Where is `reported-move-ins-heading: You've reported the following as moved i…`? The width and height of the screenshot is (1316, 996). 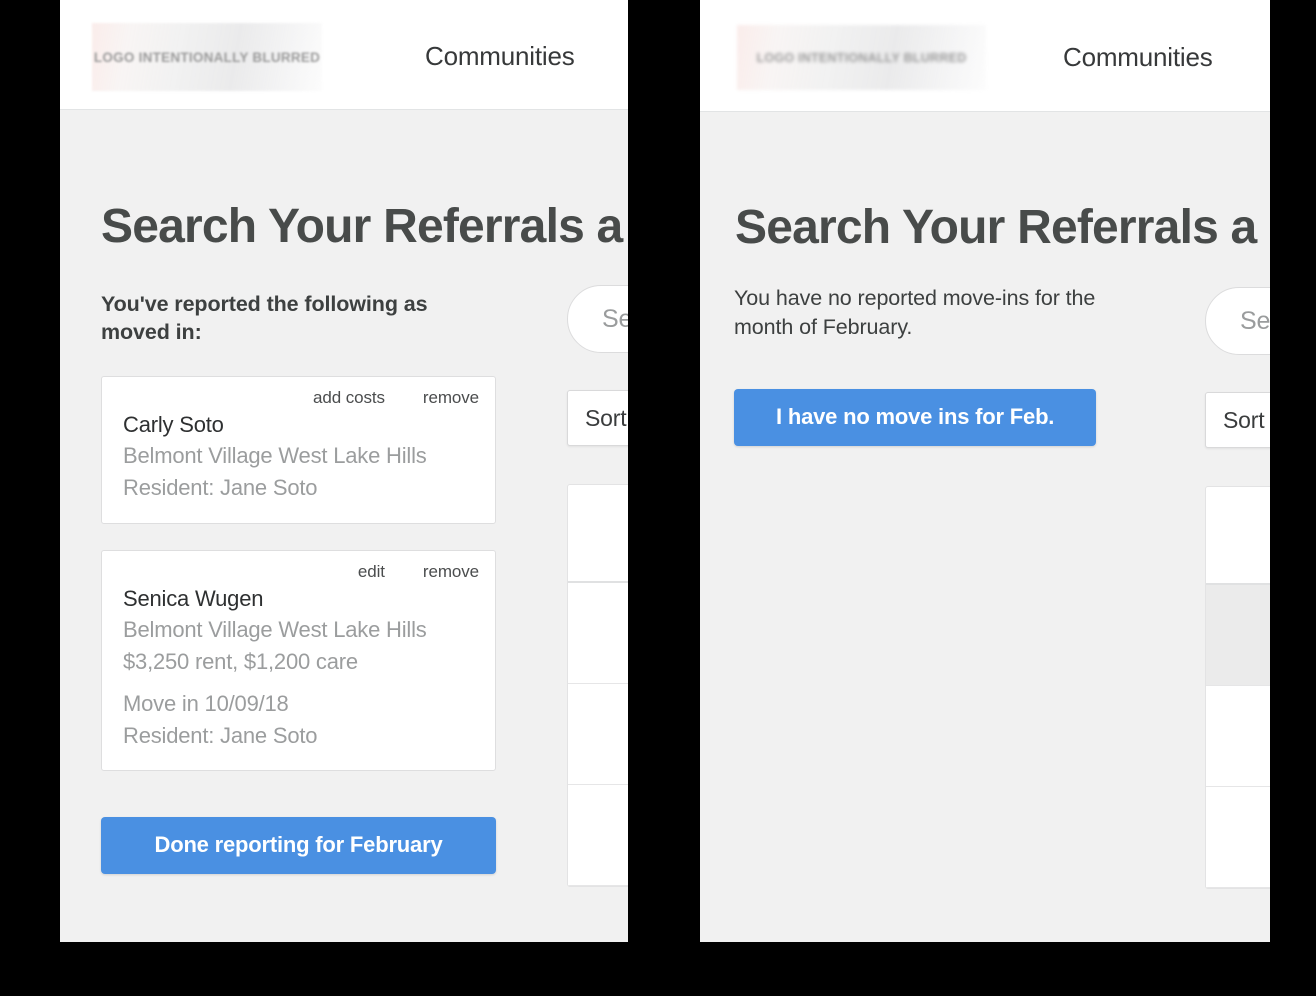
reported-move-ins-heading: You've reported the following as moved i… is located at coordinates (264, 318).